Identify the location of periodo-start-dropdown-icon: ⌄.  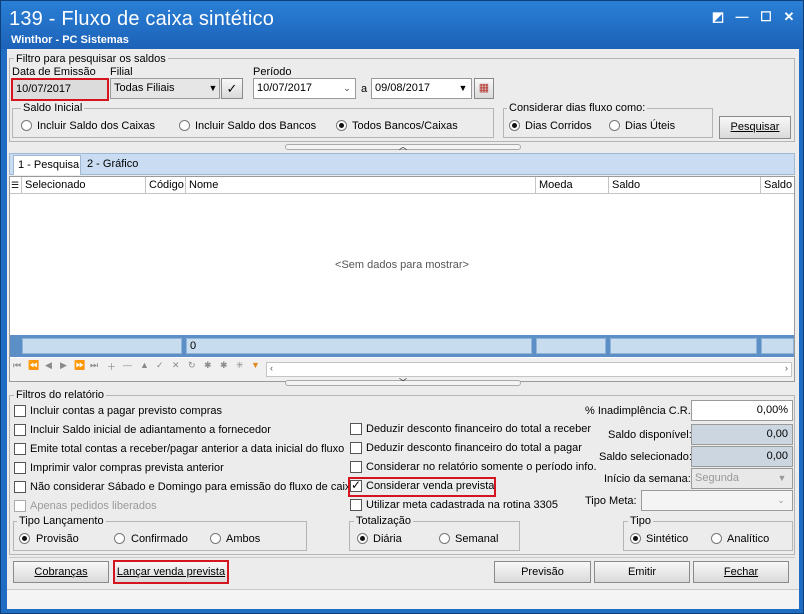
(347, 88).